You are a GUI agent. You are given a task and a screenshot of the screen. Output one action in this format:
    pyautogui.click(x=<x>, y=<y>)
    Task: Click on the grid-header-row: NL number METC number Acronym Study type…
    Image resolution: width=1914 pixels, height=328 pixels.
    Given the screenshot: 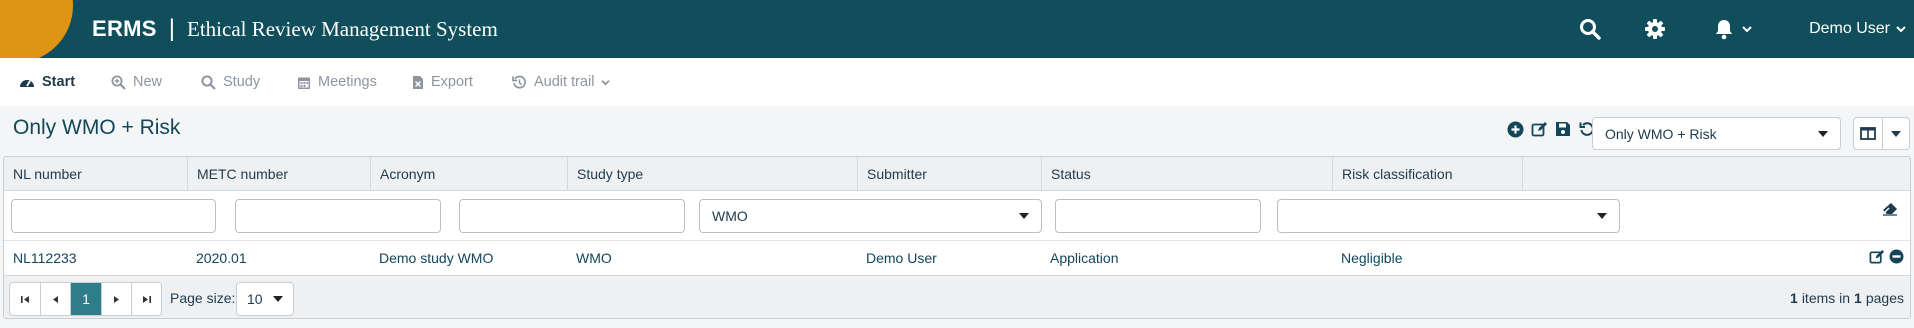 What is the action you would take?
    pyautogui.click(x=957, y=174)
    